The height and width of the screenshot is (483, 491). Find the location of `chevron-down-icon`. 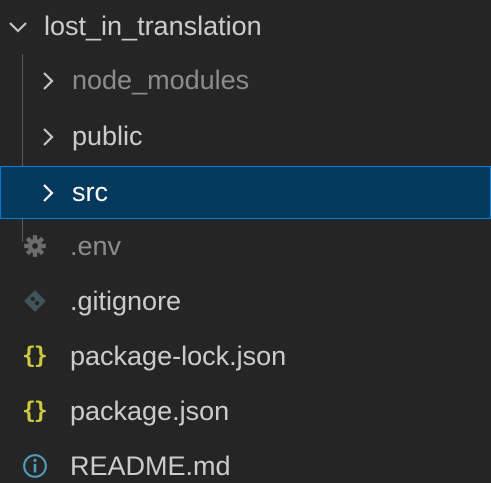

chevron-down-icon is located at coordinates (18, 26).